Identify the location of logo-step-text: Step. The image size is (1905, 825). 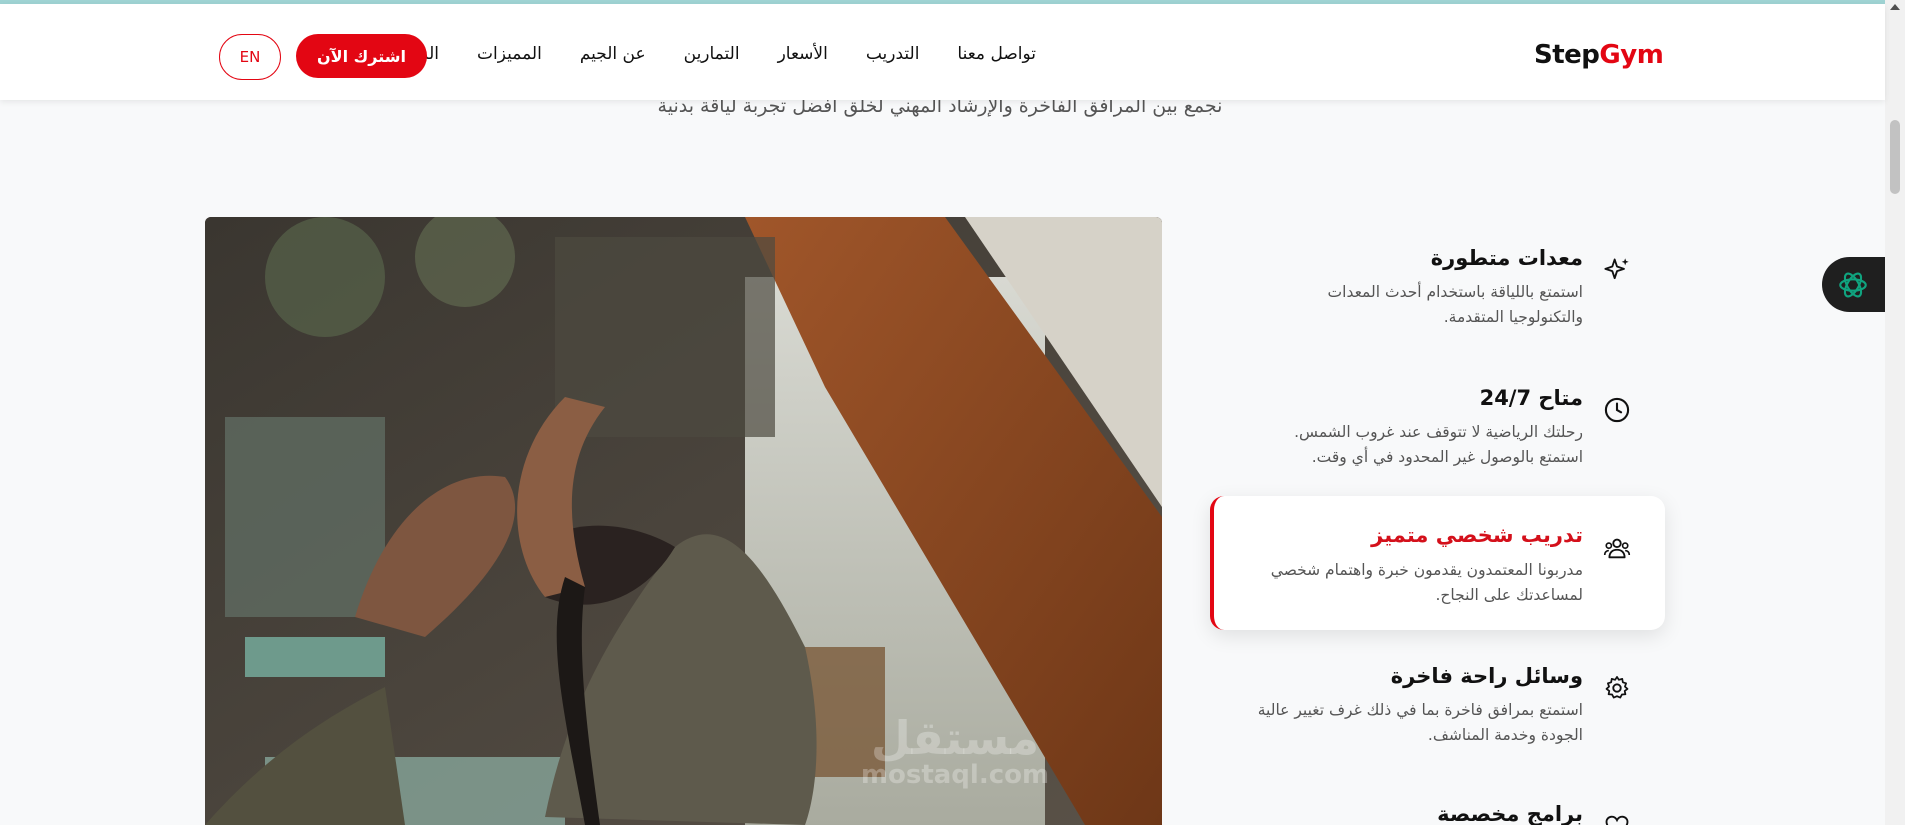
(1567, 55).